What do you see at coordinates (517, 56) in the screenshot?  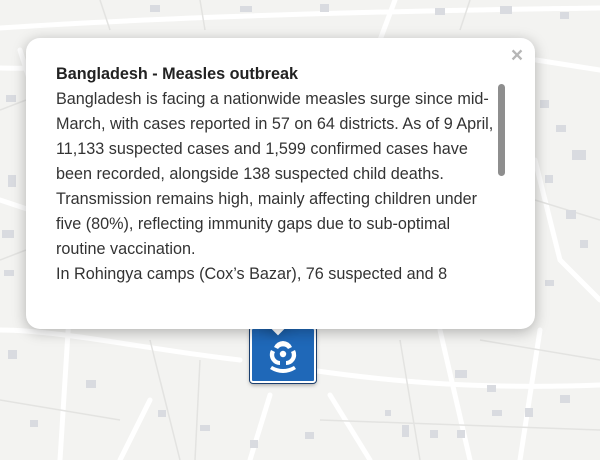 I see `close-button: ×` at bounding box center [517, 56].